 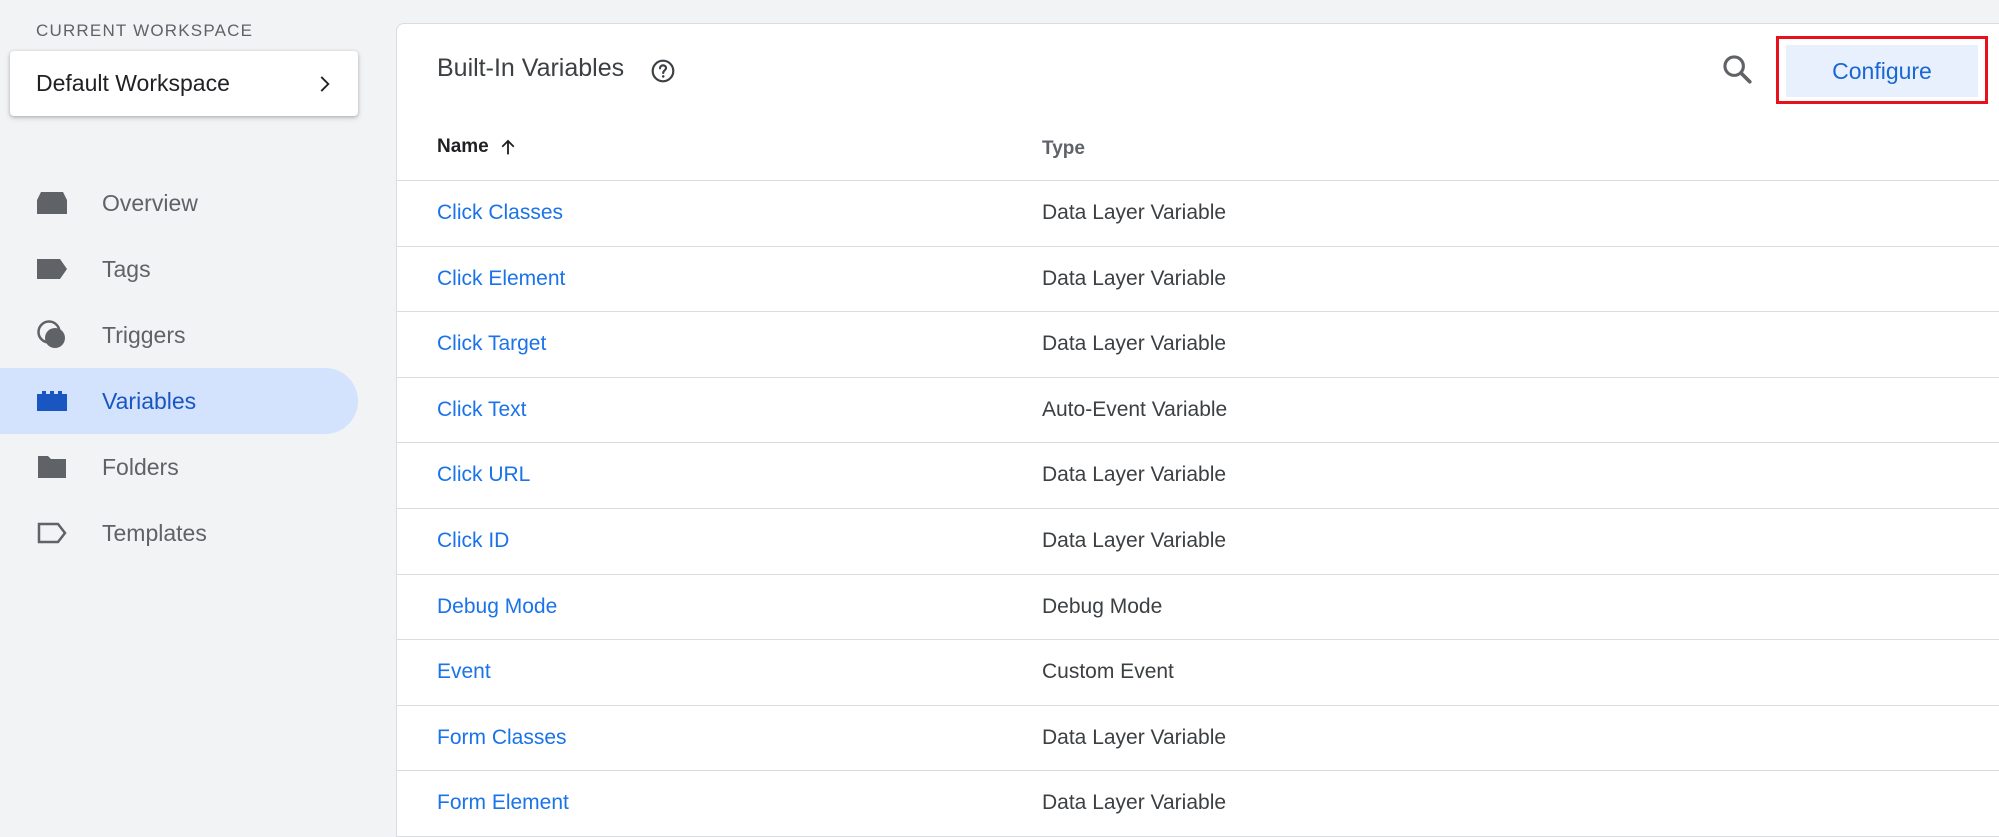 What do you see at coordinates (500, 213) in the screenshot?
I see `variable-name-link: Click Classes` at bounding box center [500, 213].